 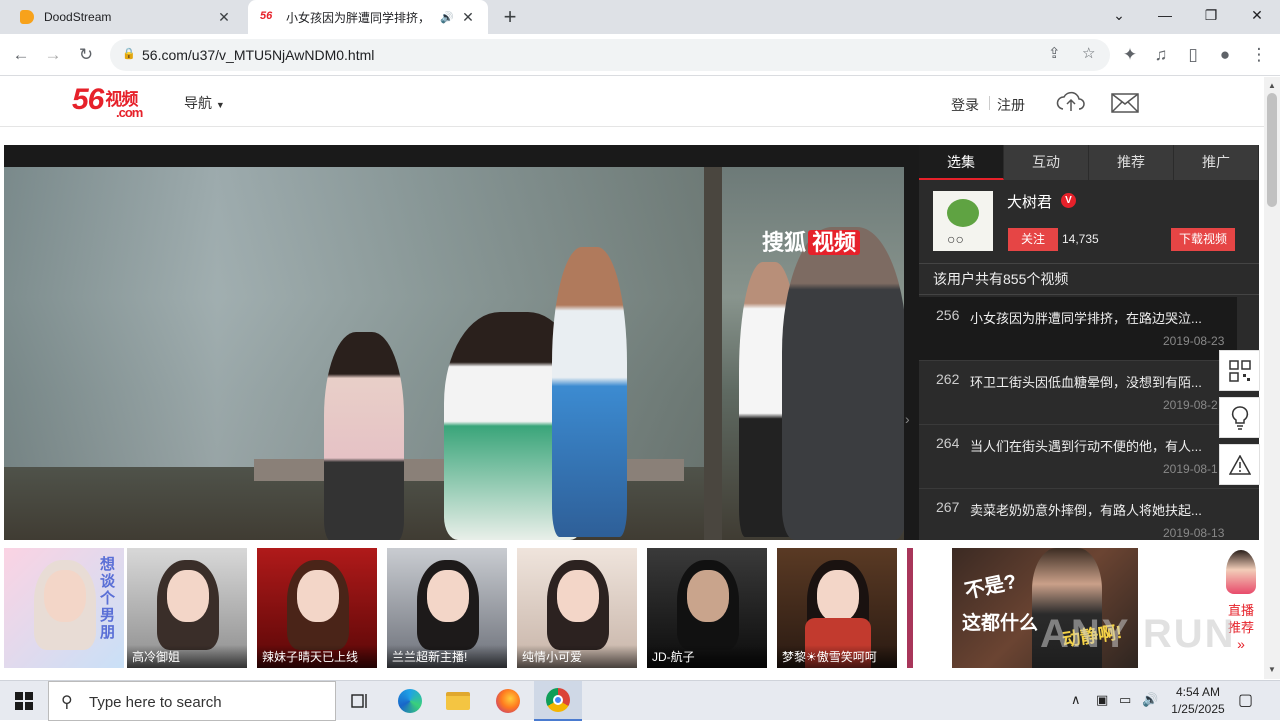 I want to click on tab-search-icon: ⌄, so click(x=1119, y=15).